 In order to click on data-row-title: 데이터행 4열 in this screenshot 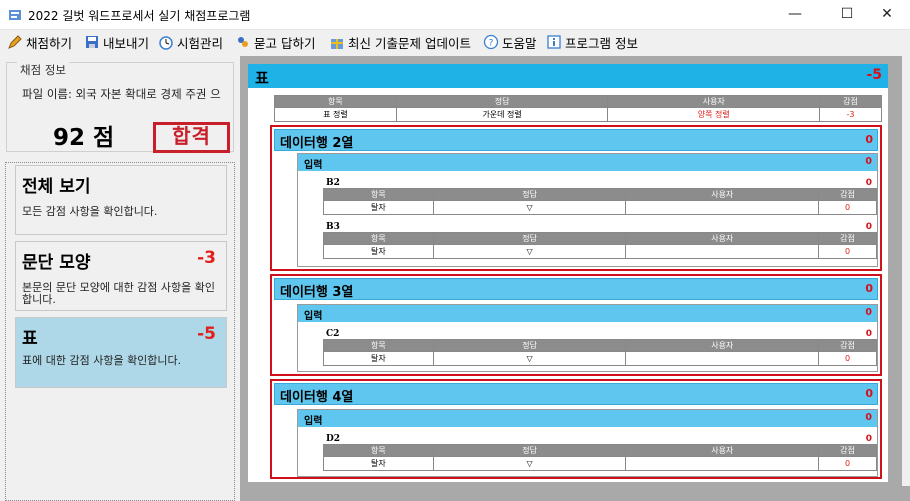, I will do `click(317, 397)`.